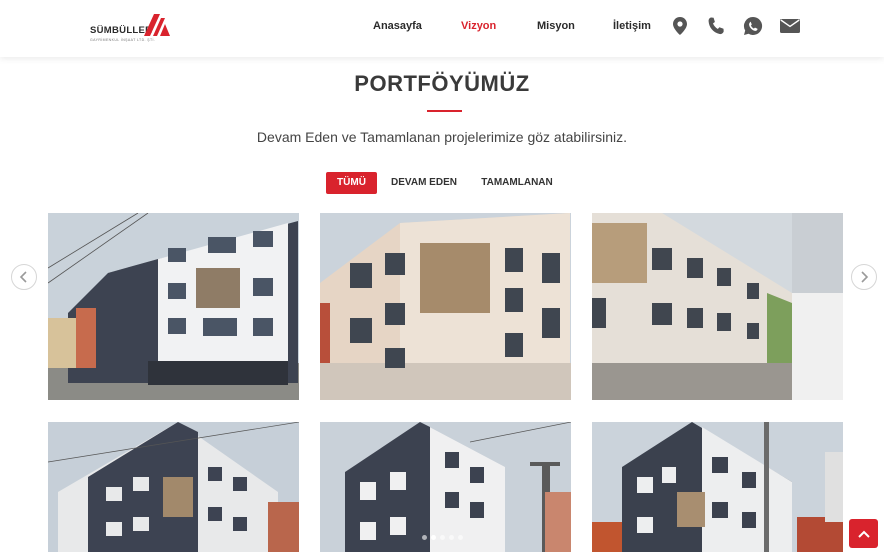  What do you see at coordinates (716, 26) in the screenshot?
I see `phone-icon` at bounding box center [716, 26].